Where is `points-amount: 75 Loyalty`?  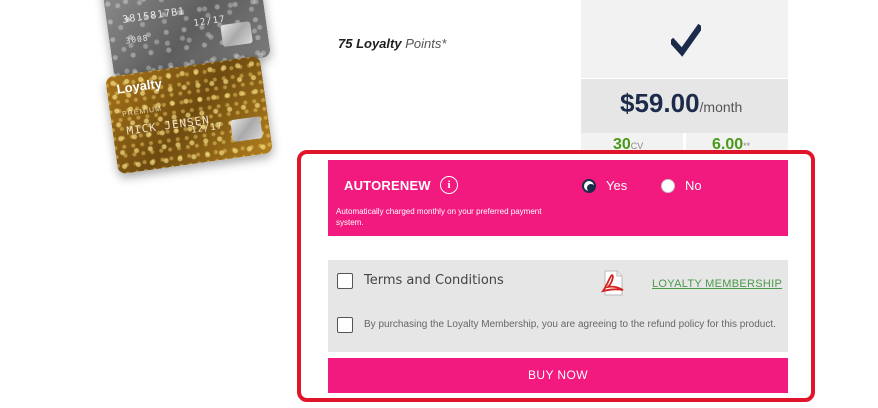 points-amount: 75 Loyalty is located at coordinates (370, 43).